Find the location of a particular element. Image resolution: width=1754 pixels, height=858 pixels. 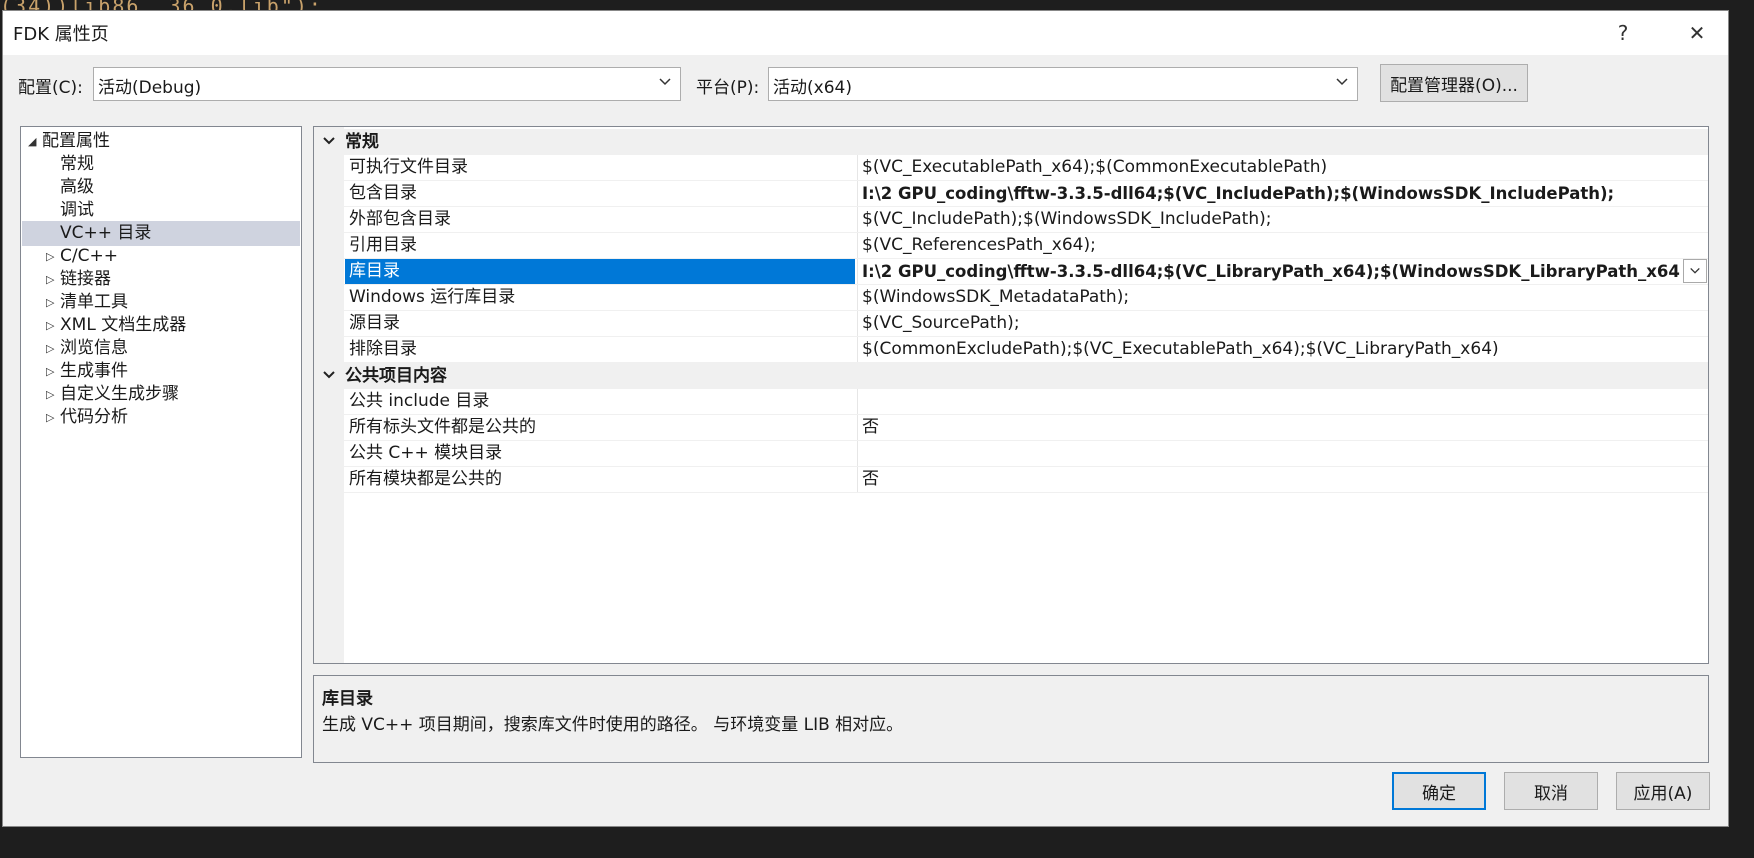

ok-button: 确定 is located at coordinates (1439, 791).